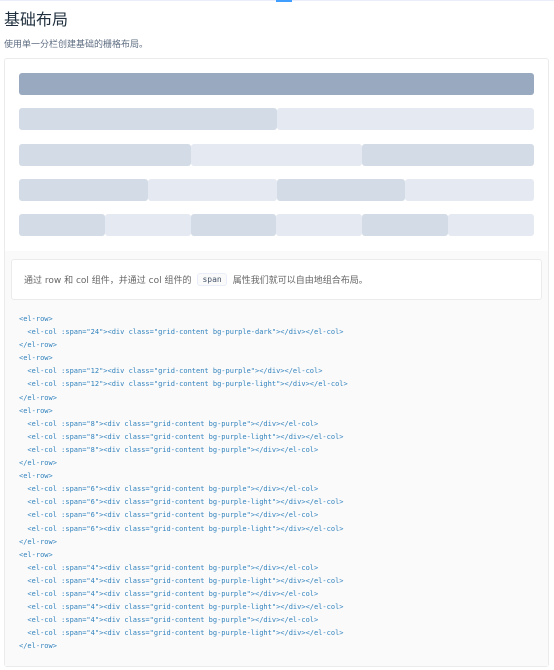  Describe the element at coordinates (76, 45) in the screenshot. I see `page-description: 使用单一分栏创建基础的栅格布局。` at that location.